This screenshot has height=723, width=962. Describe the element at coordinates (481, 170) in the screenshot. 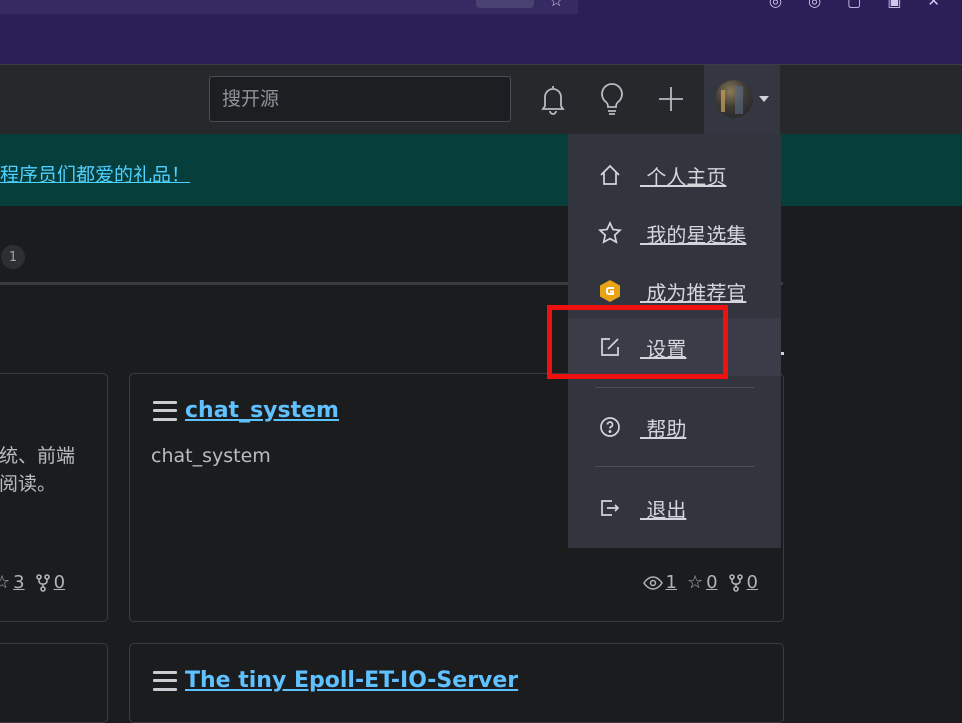

I see `promo-banner: 程序员们都爱的礼品！` at that location.